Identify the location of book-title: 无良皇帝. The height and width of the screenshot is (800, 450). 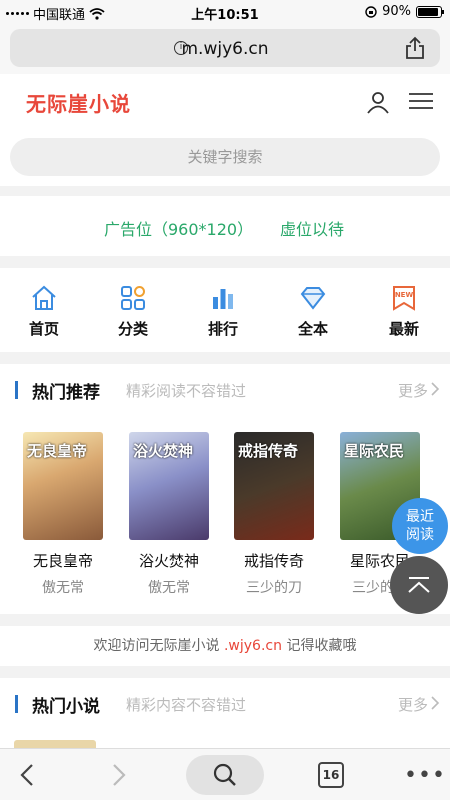
(63, 560).